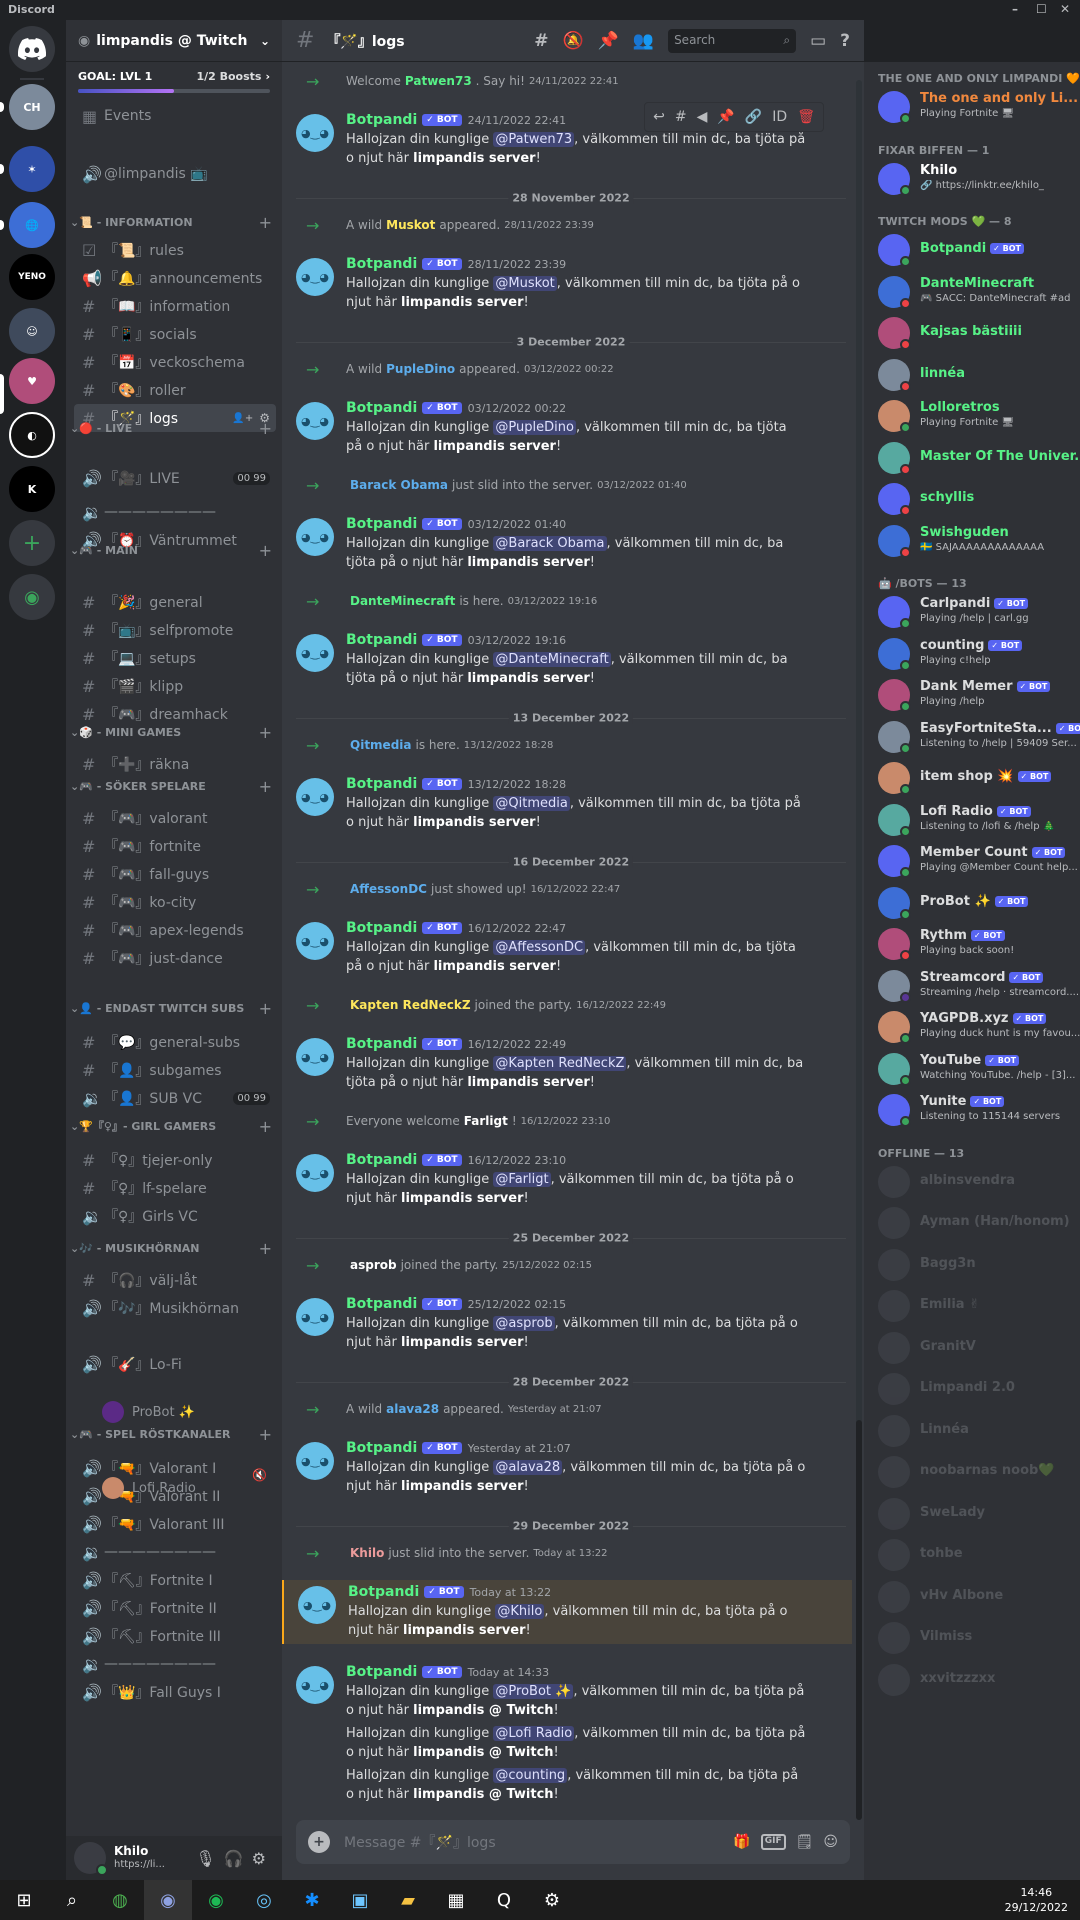  I want to click on channel-item: # 『🎬』klipp, so click(175, 686).